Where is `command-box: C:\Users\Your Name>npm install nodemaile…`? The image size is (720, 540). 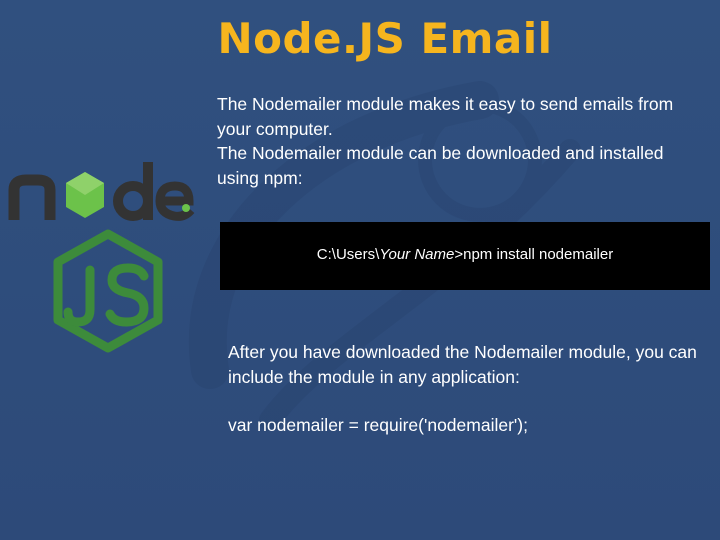 command-box: C:\Users\Your Name>npm install nodemaile… is located at coordinates (465, 256).